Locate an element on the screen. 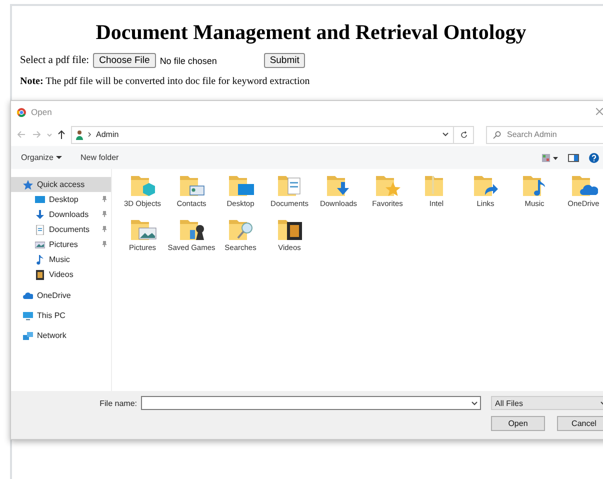 This screenshot has width=603, height=479. browser-logo-icon is located at coordinates (21, 112).